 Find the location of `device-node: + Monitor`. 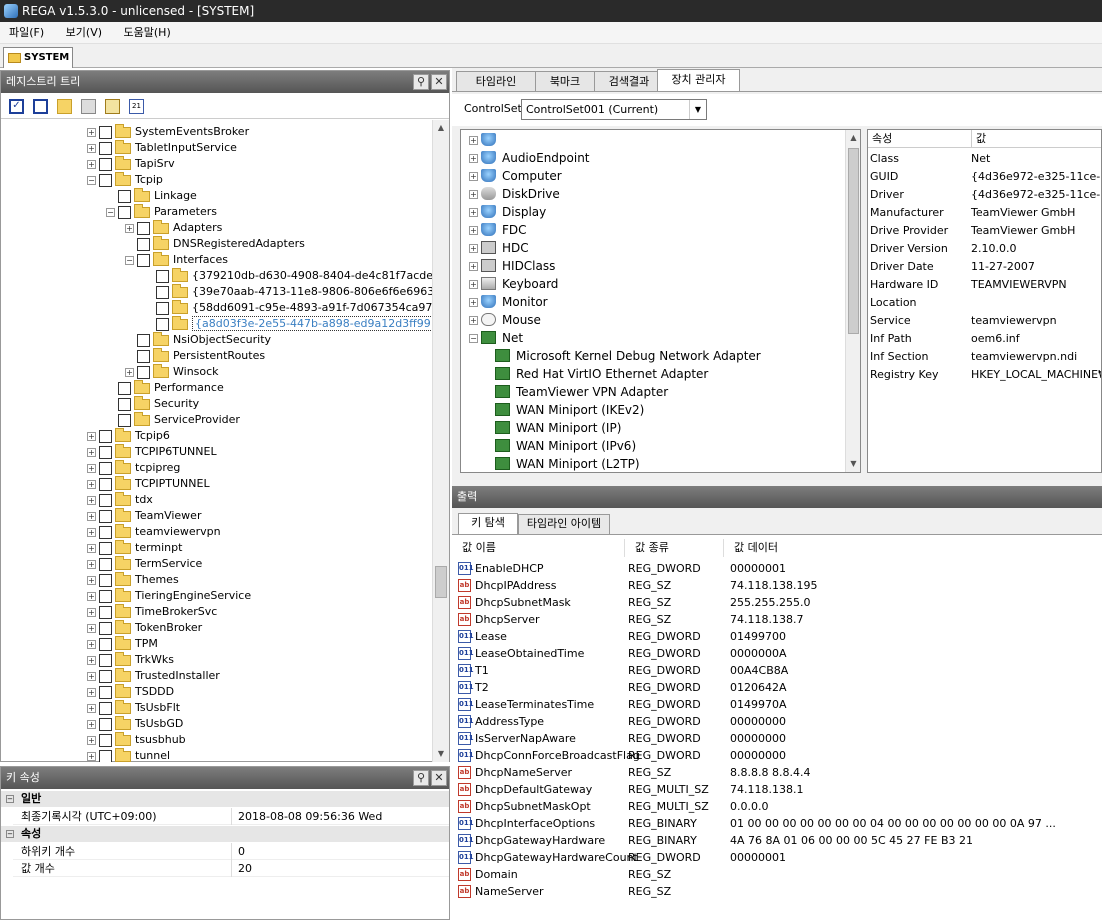

device-node: + Monitor is located at coordinates (508, 302).